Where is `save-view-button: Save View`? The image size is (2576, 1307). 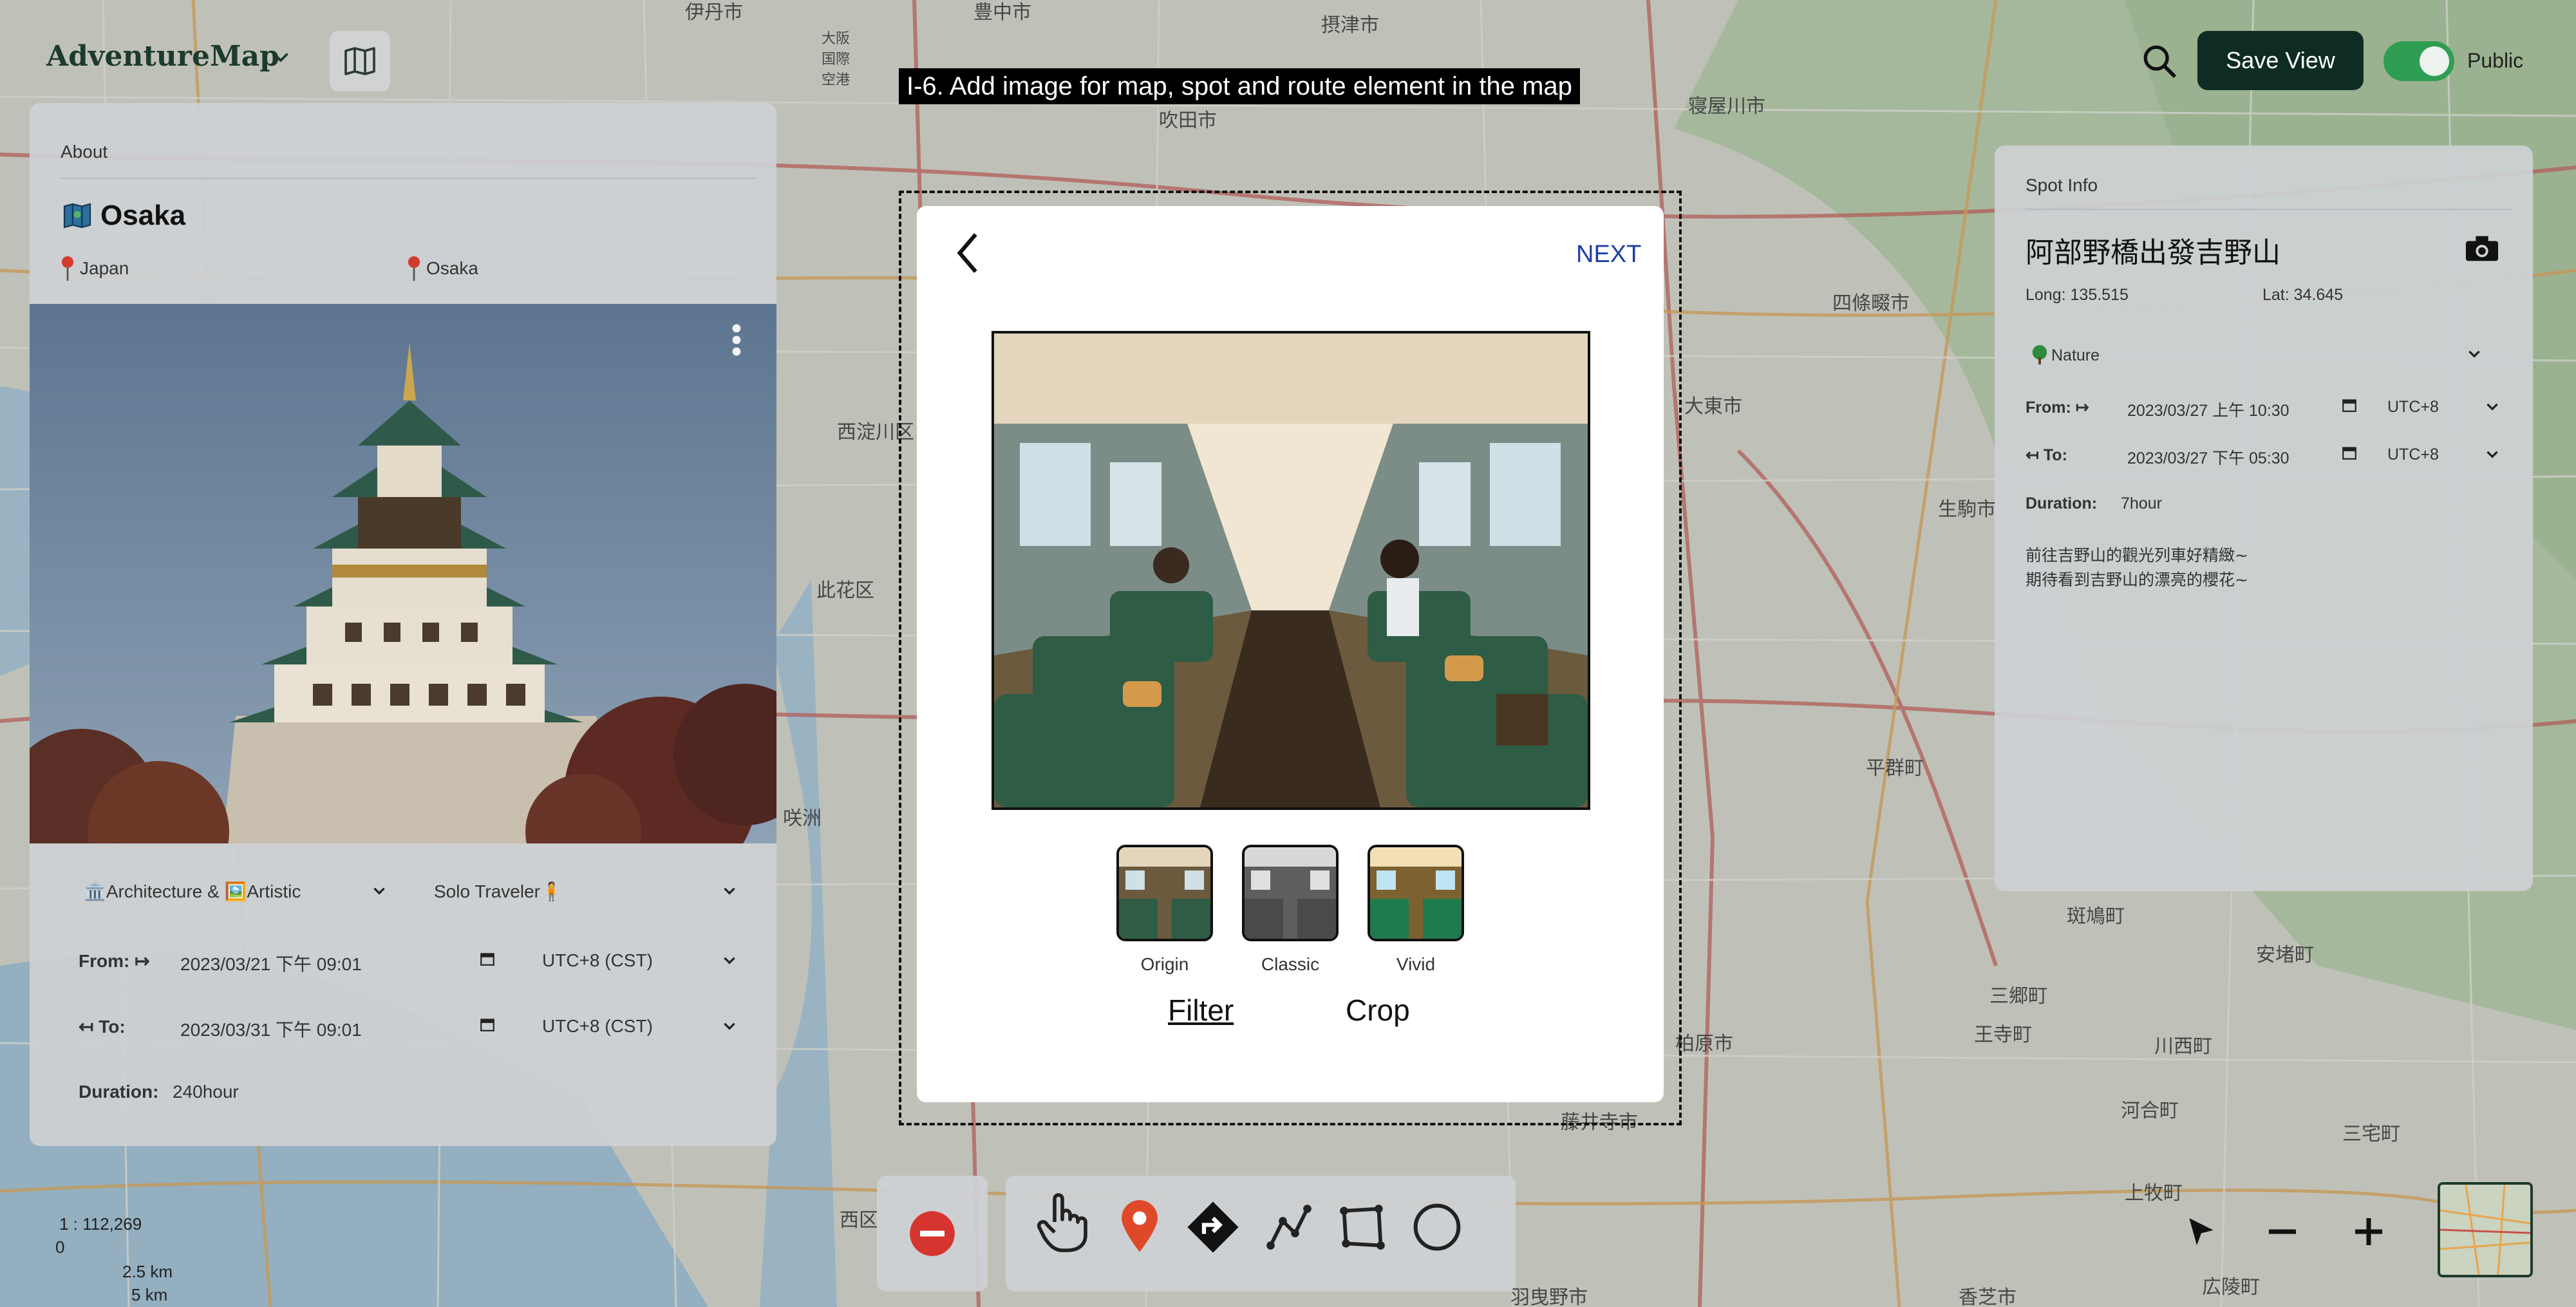
save-view-button: Save View is located at coordinates (2280, 60).